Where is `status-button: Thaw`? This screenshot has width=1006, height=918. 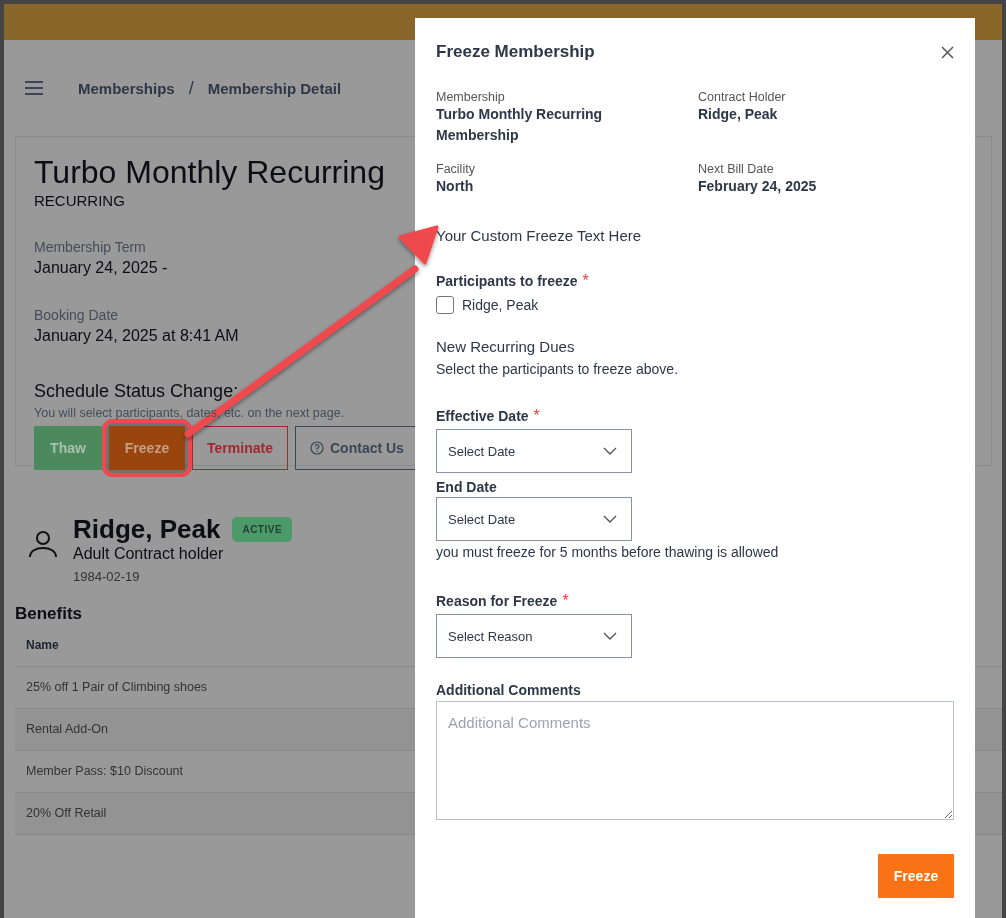 status-button: Thaw is located at coordinates (68, 448).